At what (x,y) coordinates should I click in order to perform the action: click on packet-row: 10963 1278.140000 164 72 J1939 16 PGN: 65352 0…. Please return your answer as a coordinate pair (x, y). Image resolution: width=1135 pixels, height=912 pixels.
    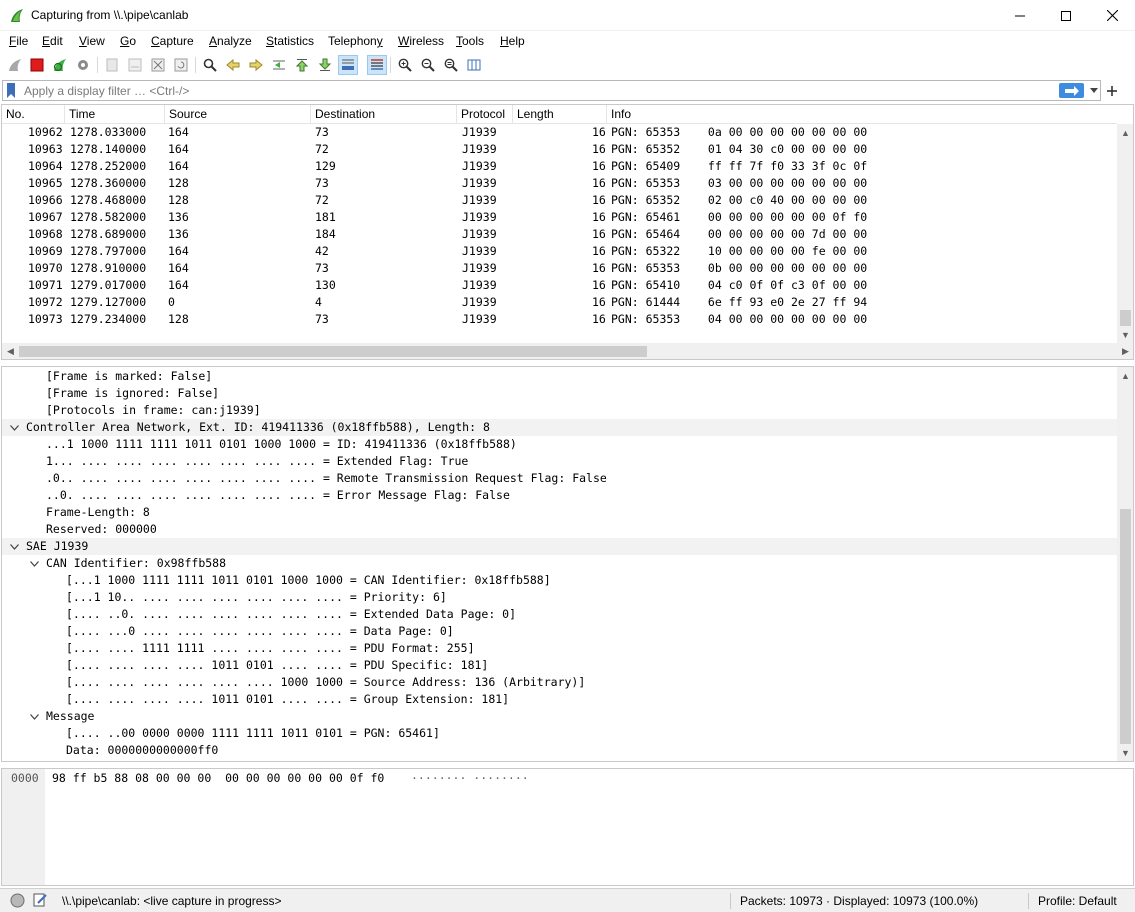
    Looking at the image, I should click on (559, 149).